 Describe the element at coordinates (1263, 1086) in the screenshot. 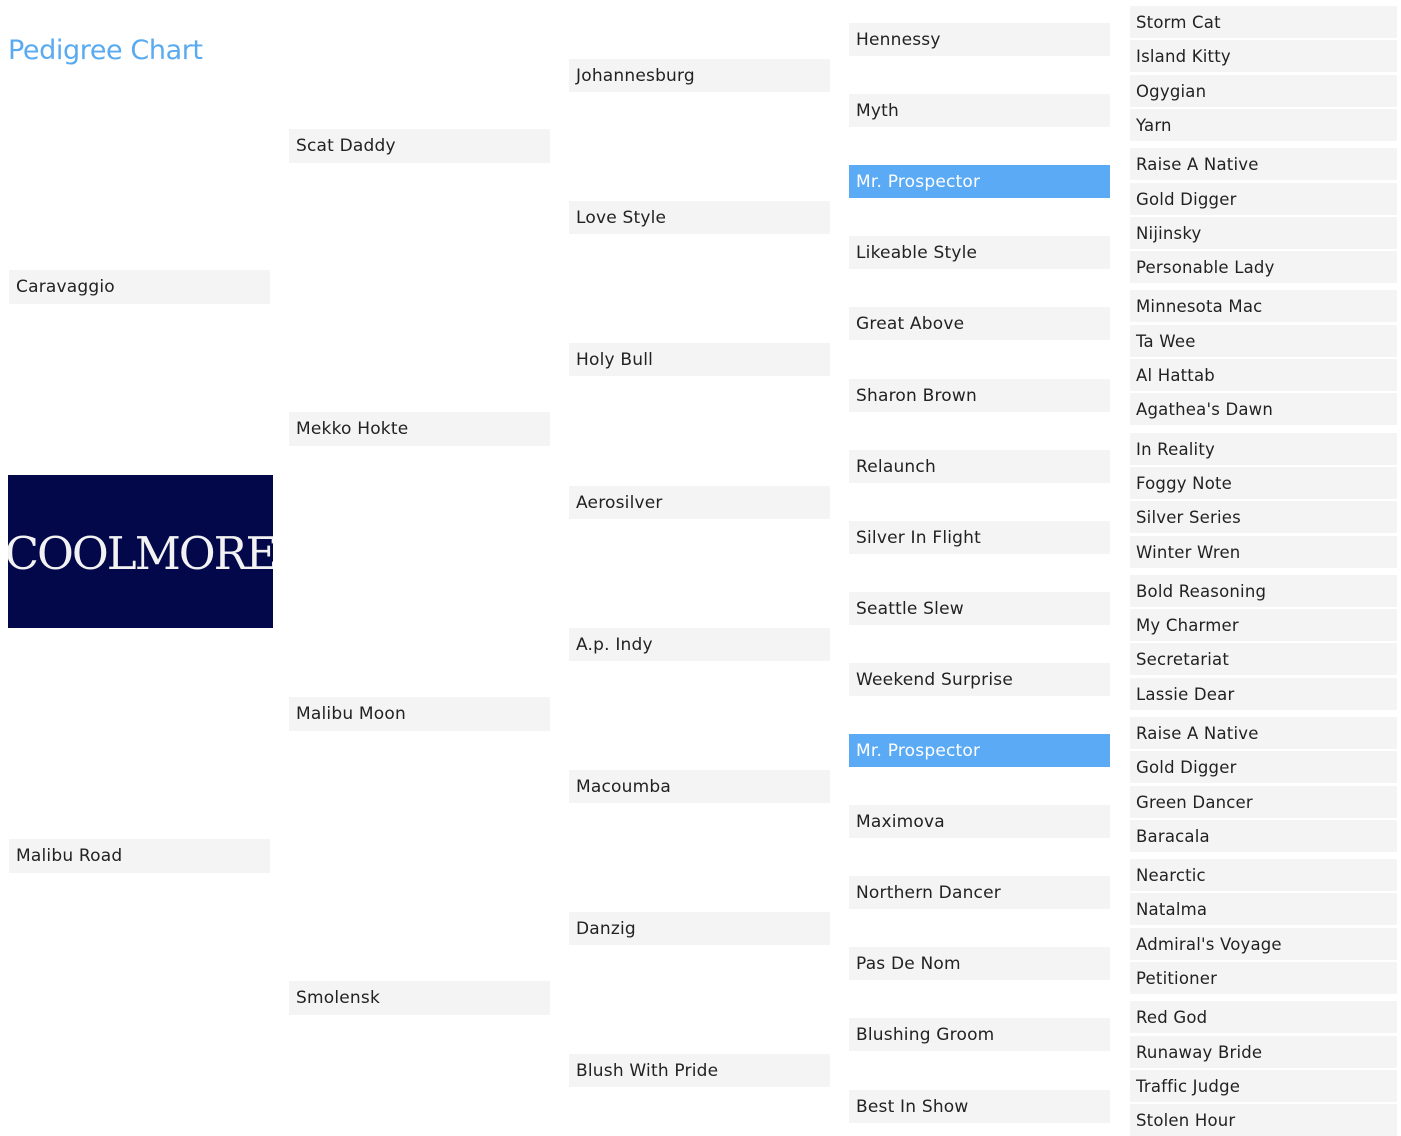

I see `gen5-item: Traffic Judge` at that location.